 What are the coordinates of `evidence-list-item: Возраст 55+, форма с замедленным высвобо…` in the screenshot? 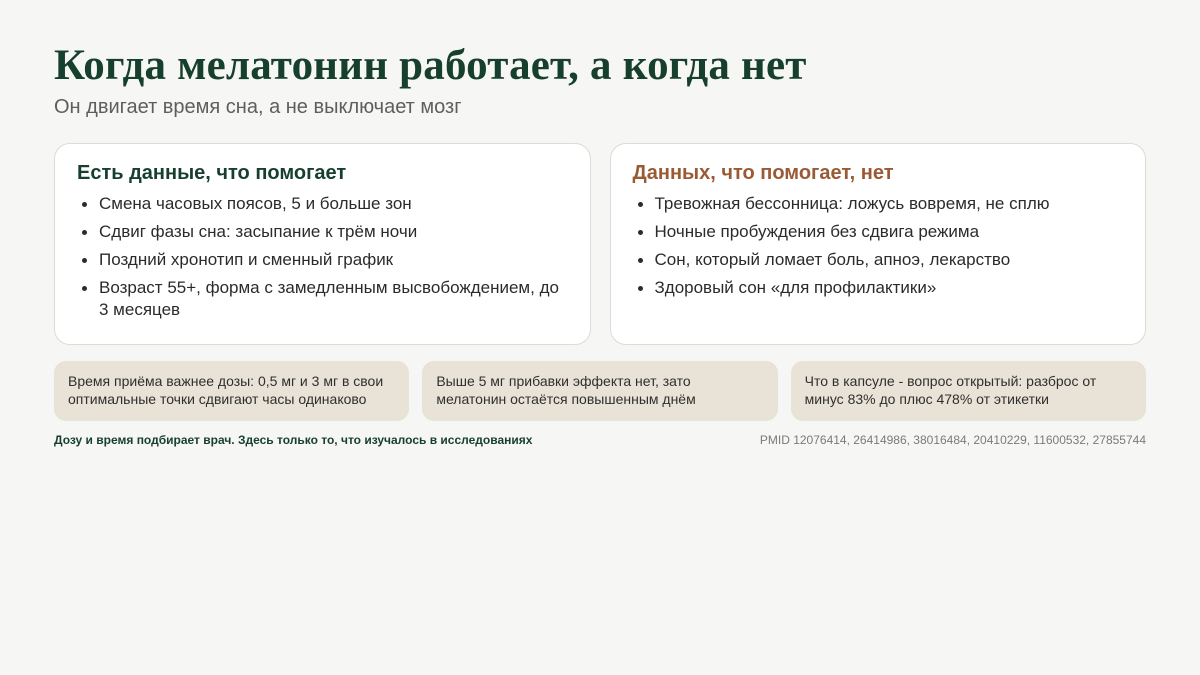 It's located at (325, 299).